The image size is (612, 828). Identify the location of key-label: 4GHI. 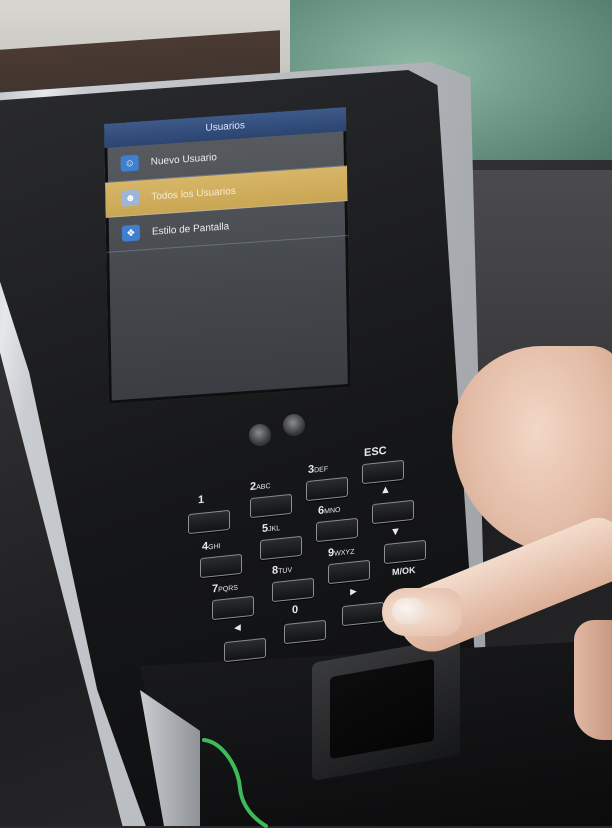
(211, 546).